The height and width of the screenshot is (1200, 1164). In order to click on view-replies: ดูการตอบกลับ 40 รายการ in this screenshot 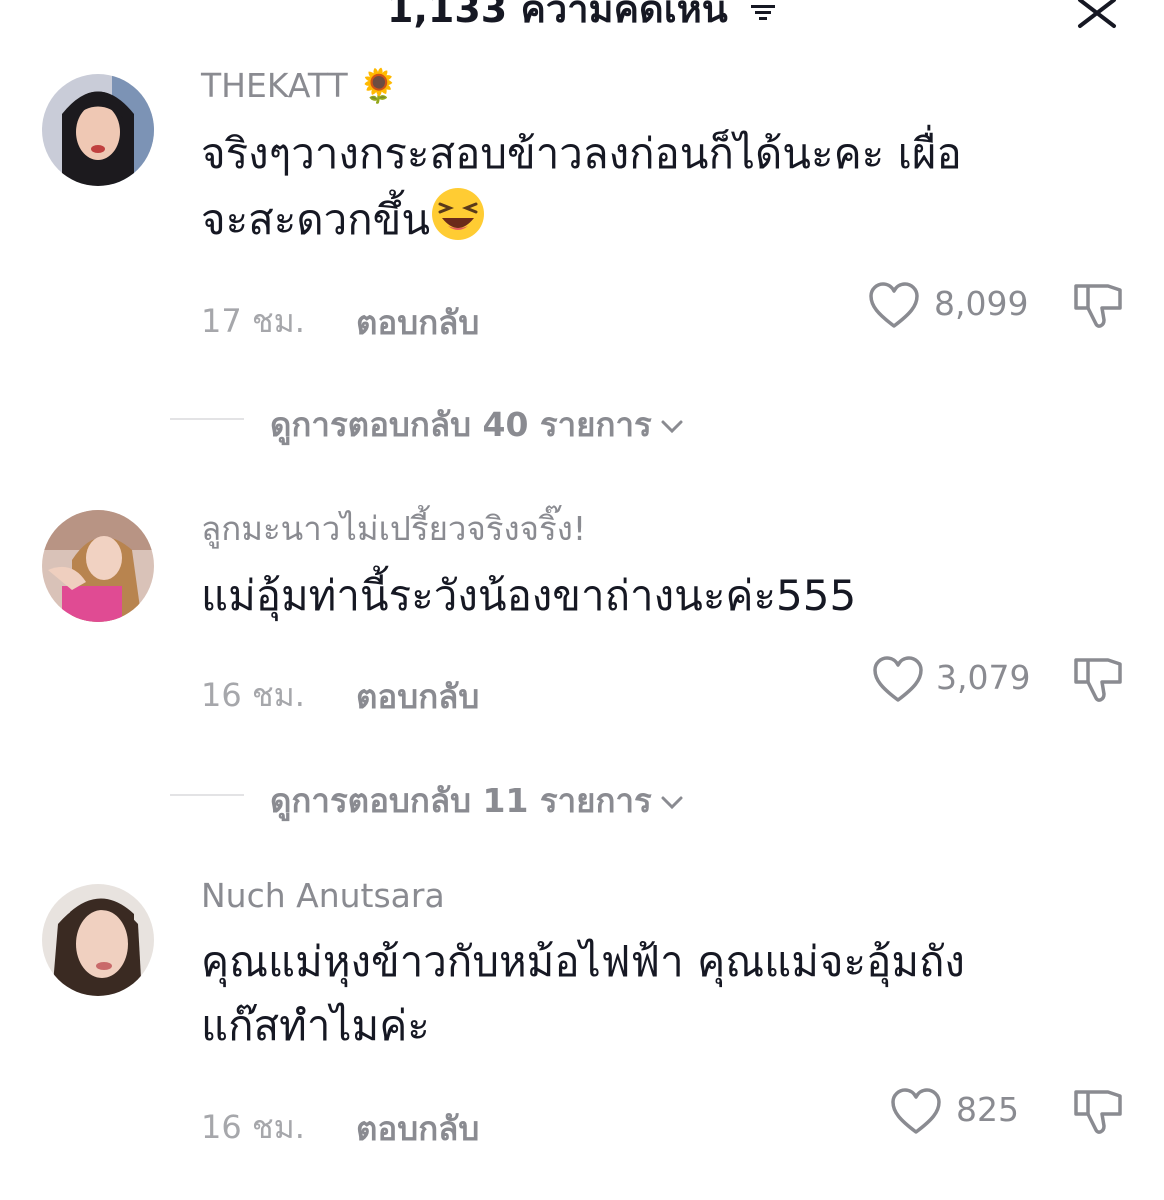, I will do `click(582, 421)`.